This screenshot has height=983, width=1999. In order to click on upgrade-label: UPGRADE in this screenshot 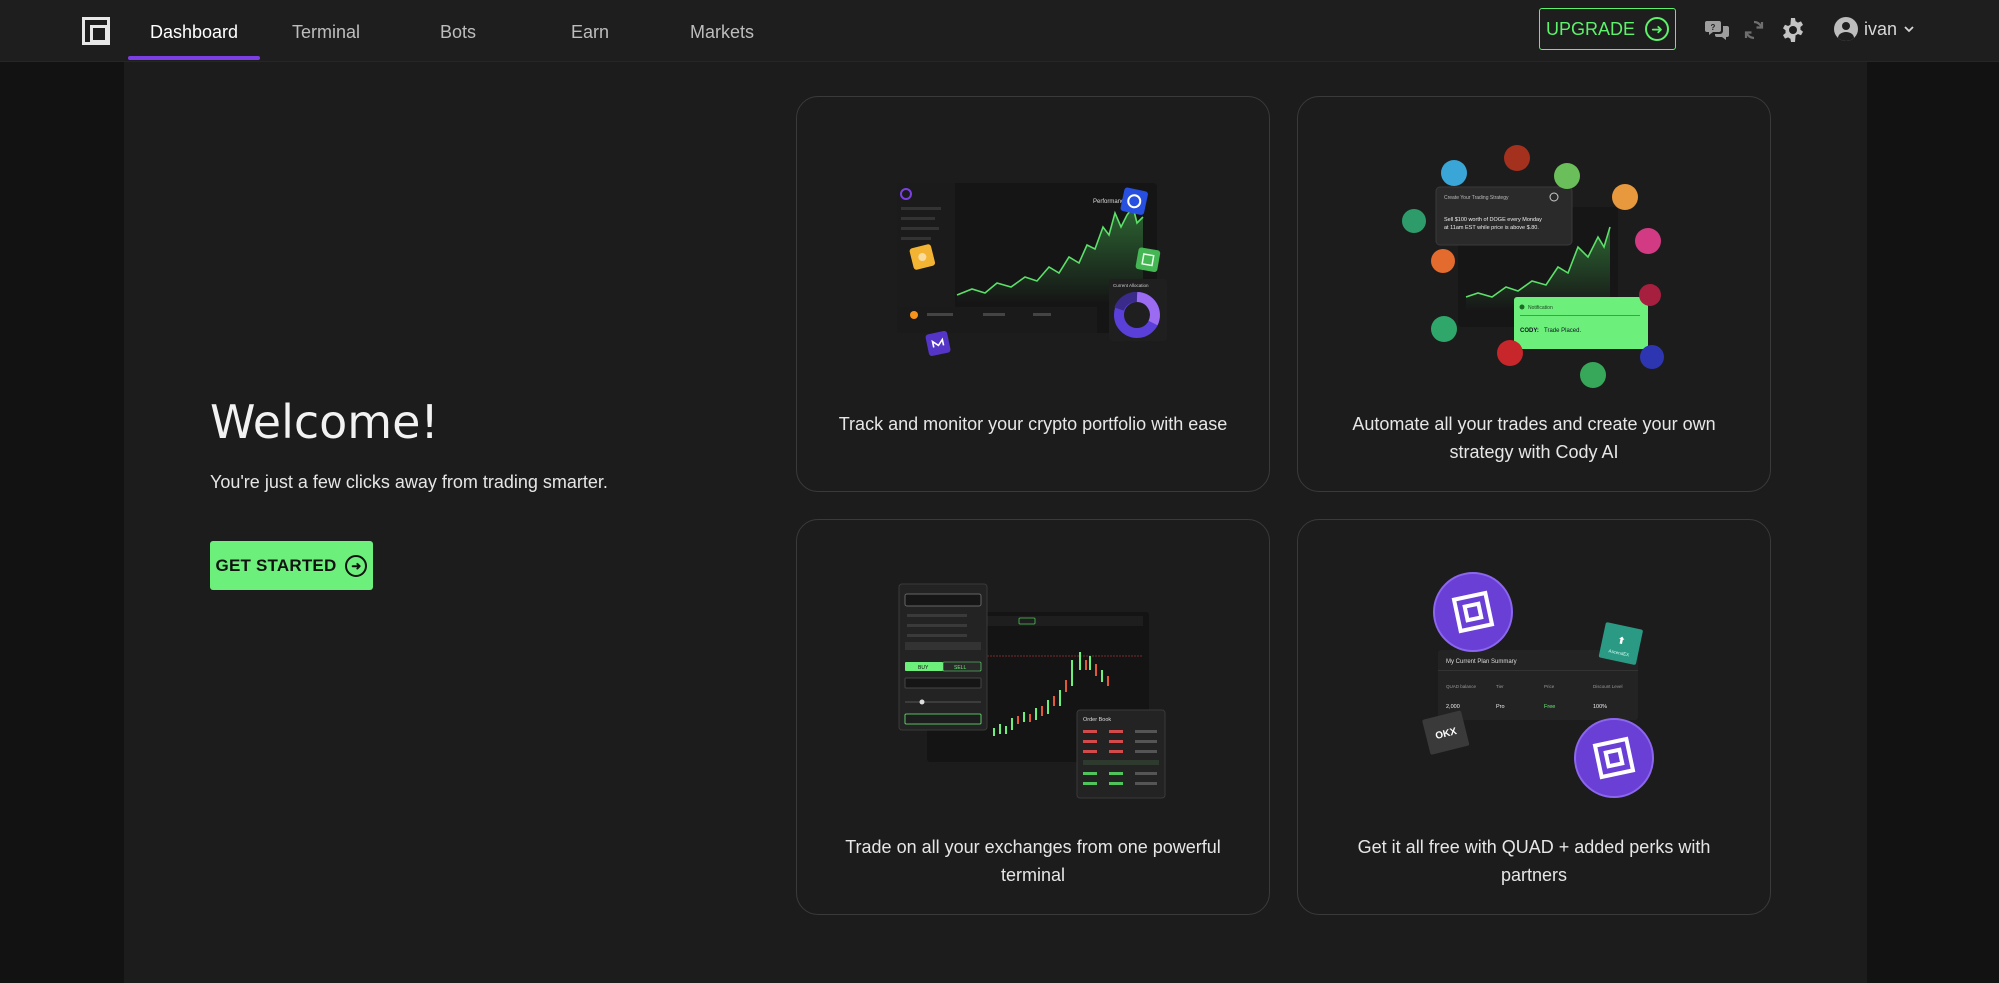, I will do `click(1590, 28)`.